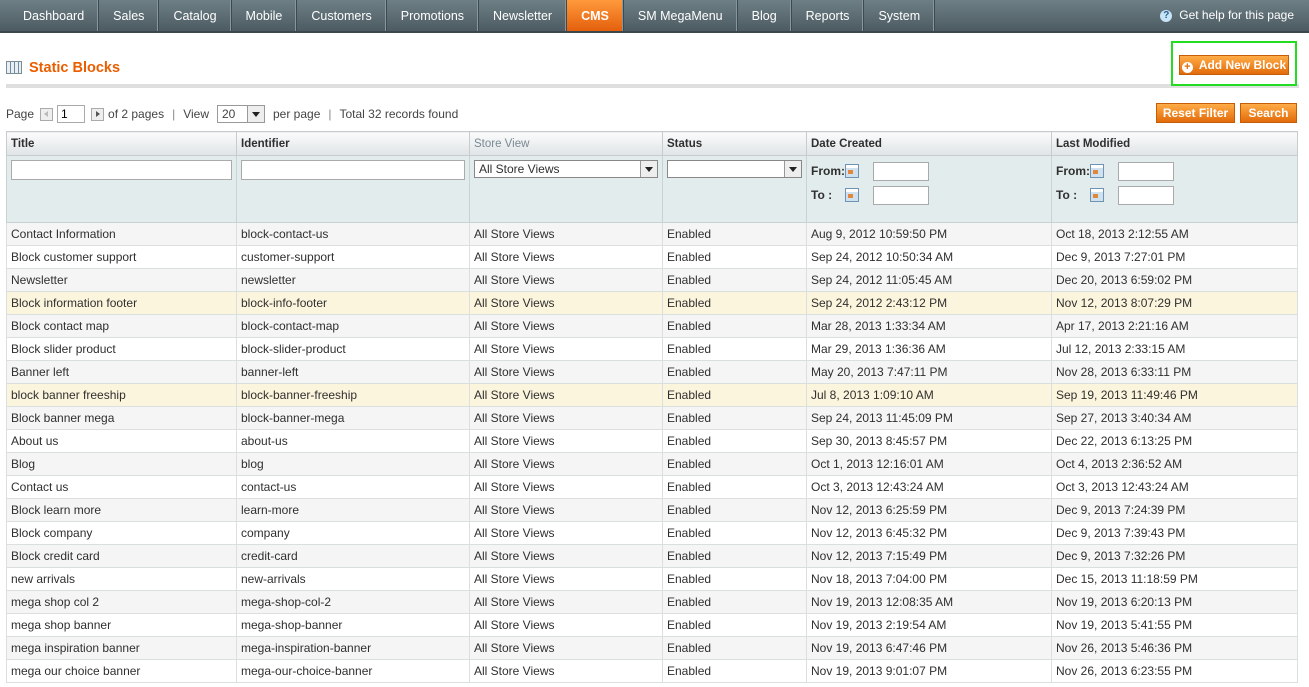 Image resolution: width=1309 pixels, height=687 pixels. I want to click on modified-to-input, so click(1146, 195).